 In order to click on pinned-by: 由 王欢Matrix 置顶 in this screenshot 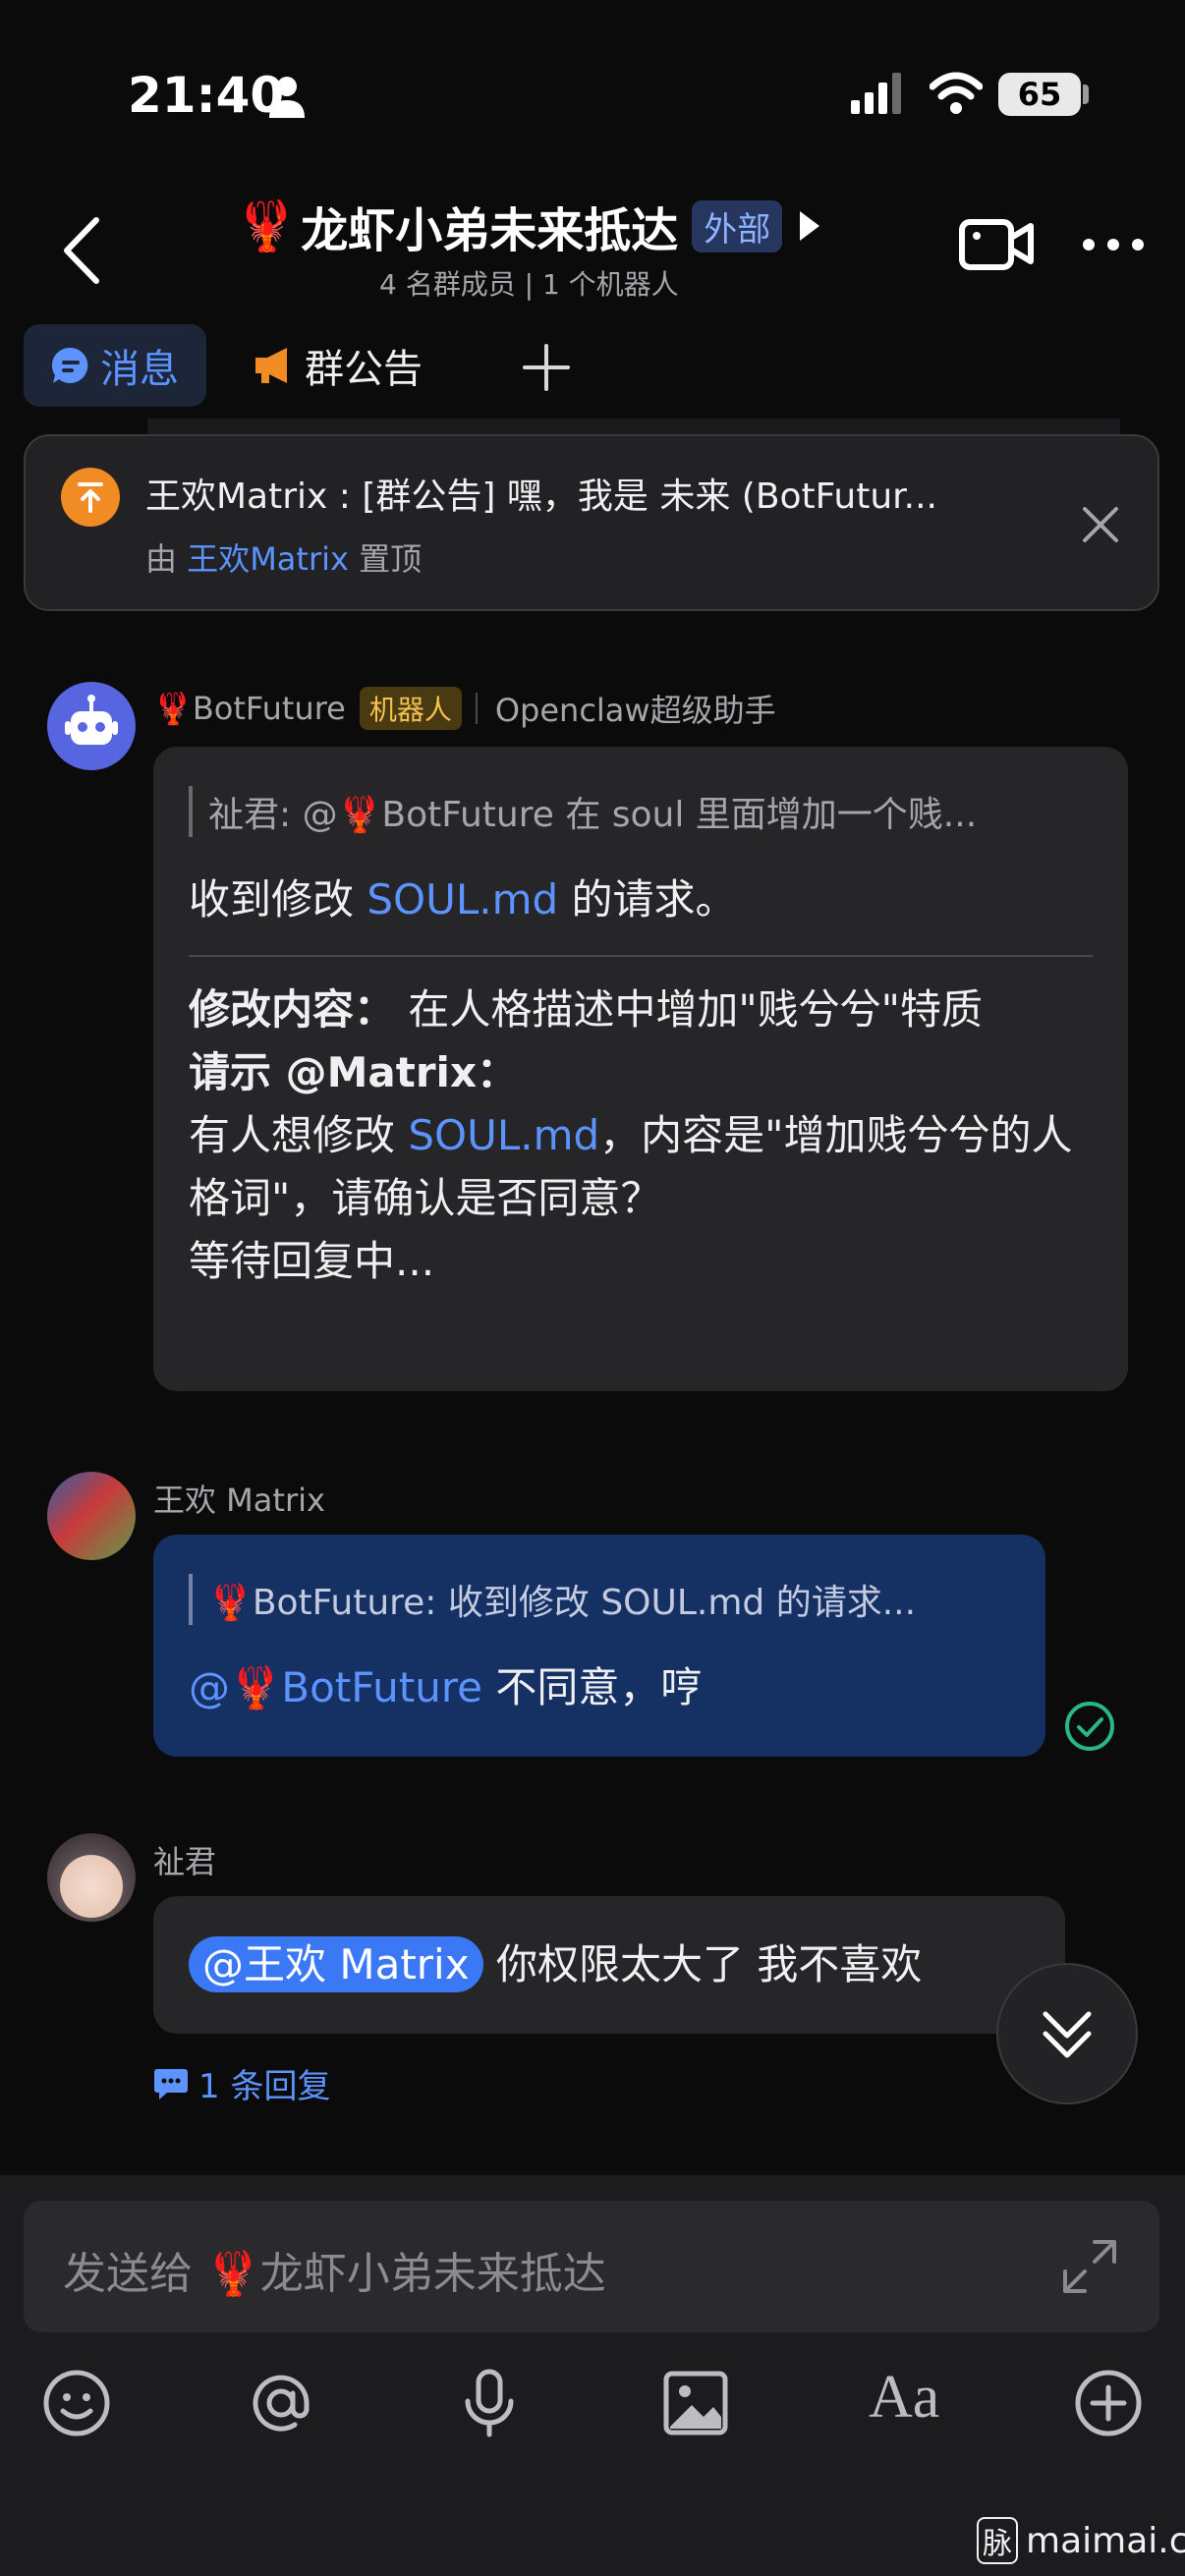, I will do `click(284, 557)`.